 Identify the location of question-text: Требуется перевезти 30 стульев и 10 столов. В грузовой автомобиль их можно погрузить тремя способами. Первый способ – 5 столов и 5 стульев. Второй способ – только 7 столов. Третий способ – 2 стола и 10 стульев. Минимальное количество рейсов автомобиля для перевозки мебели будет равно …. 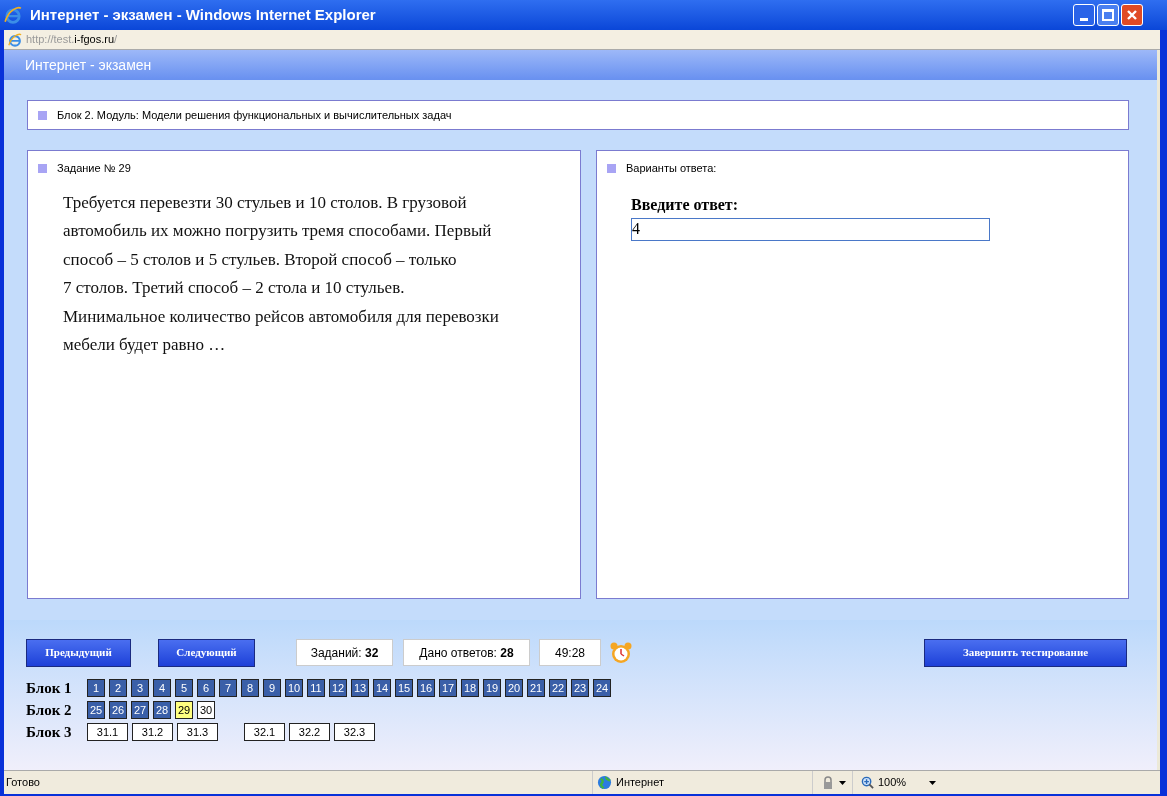
(281, 273).